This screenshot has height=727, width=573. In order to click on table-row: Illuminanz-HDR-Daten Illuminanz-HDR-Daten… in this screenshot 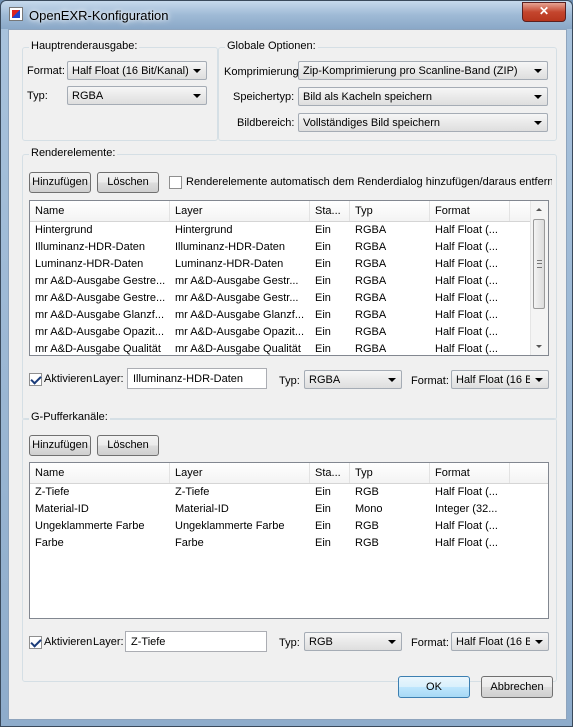, I will do `click(280, 247)`.